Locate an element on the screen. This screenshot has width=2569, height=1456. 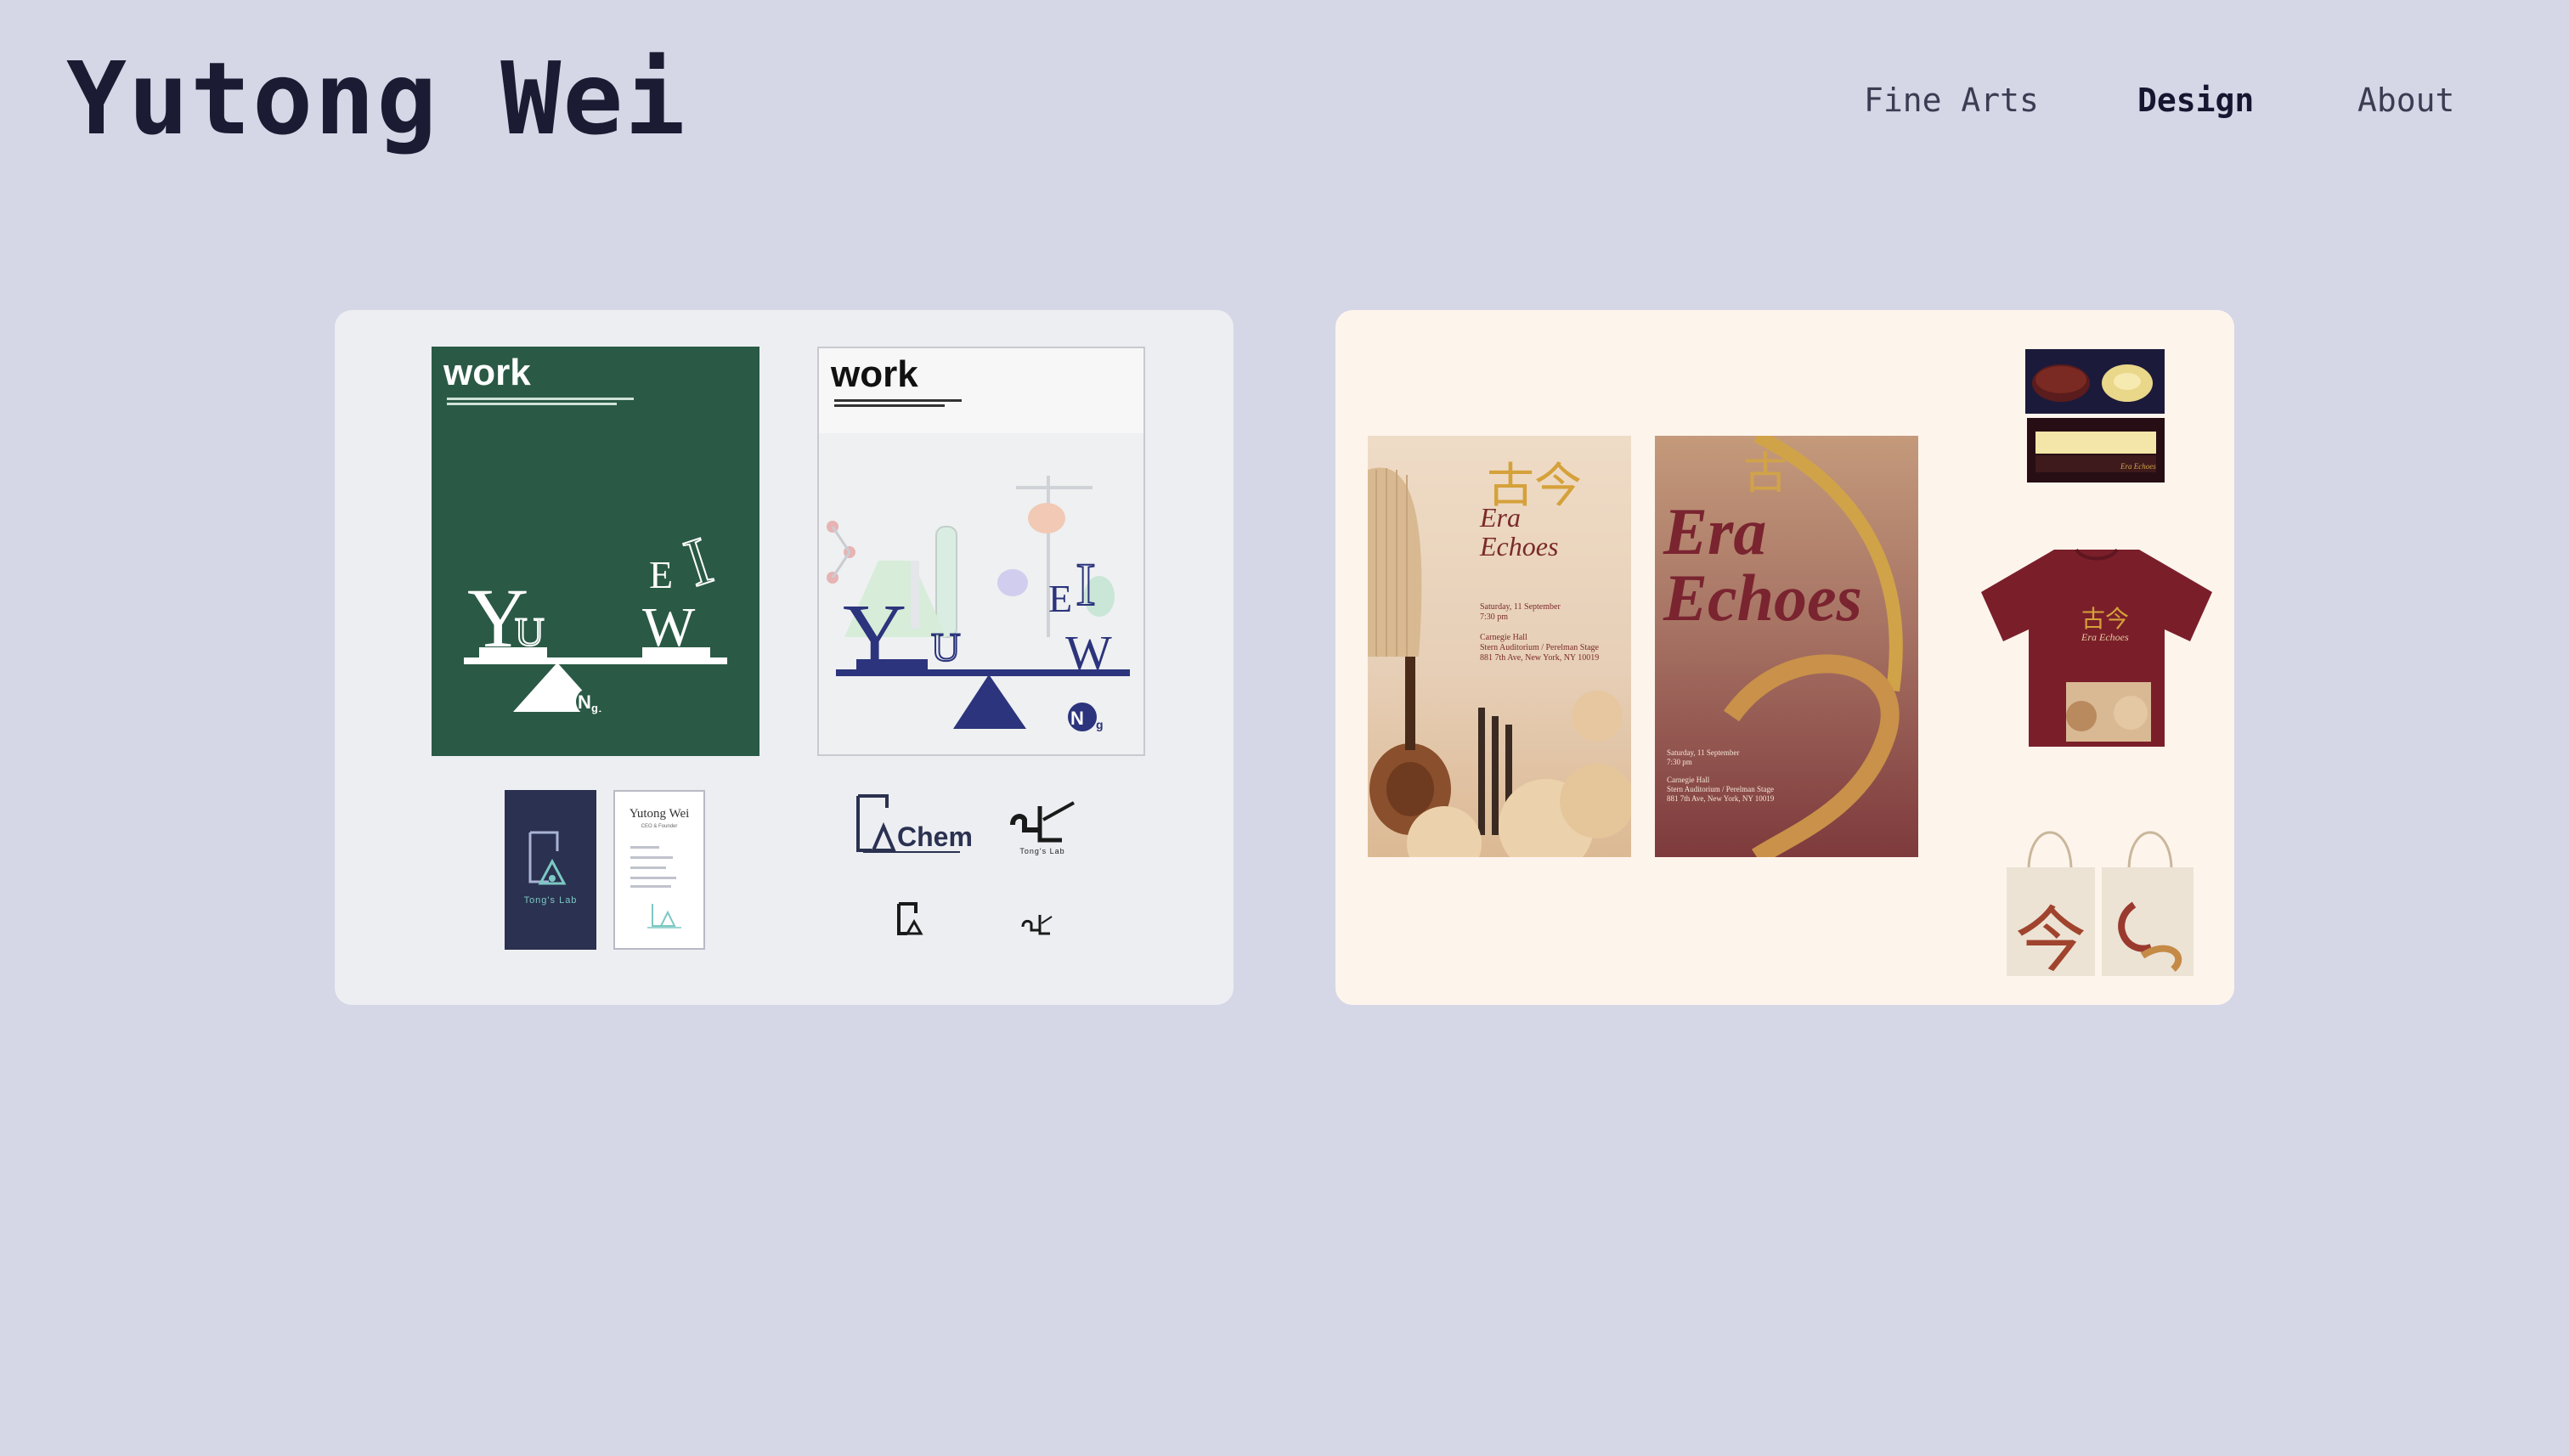
tongs-lab-monogram: Tong's Lab is located at coordinates (1042, 826).